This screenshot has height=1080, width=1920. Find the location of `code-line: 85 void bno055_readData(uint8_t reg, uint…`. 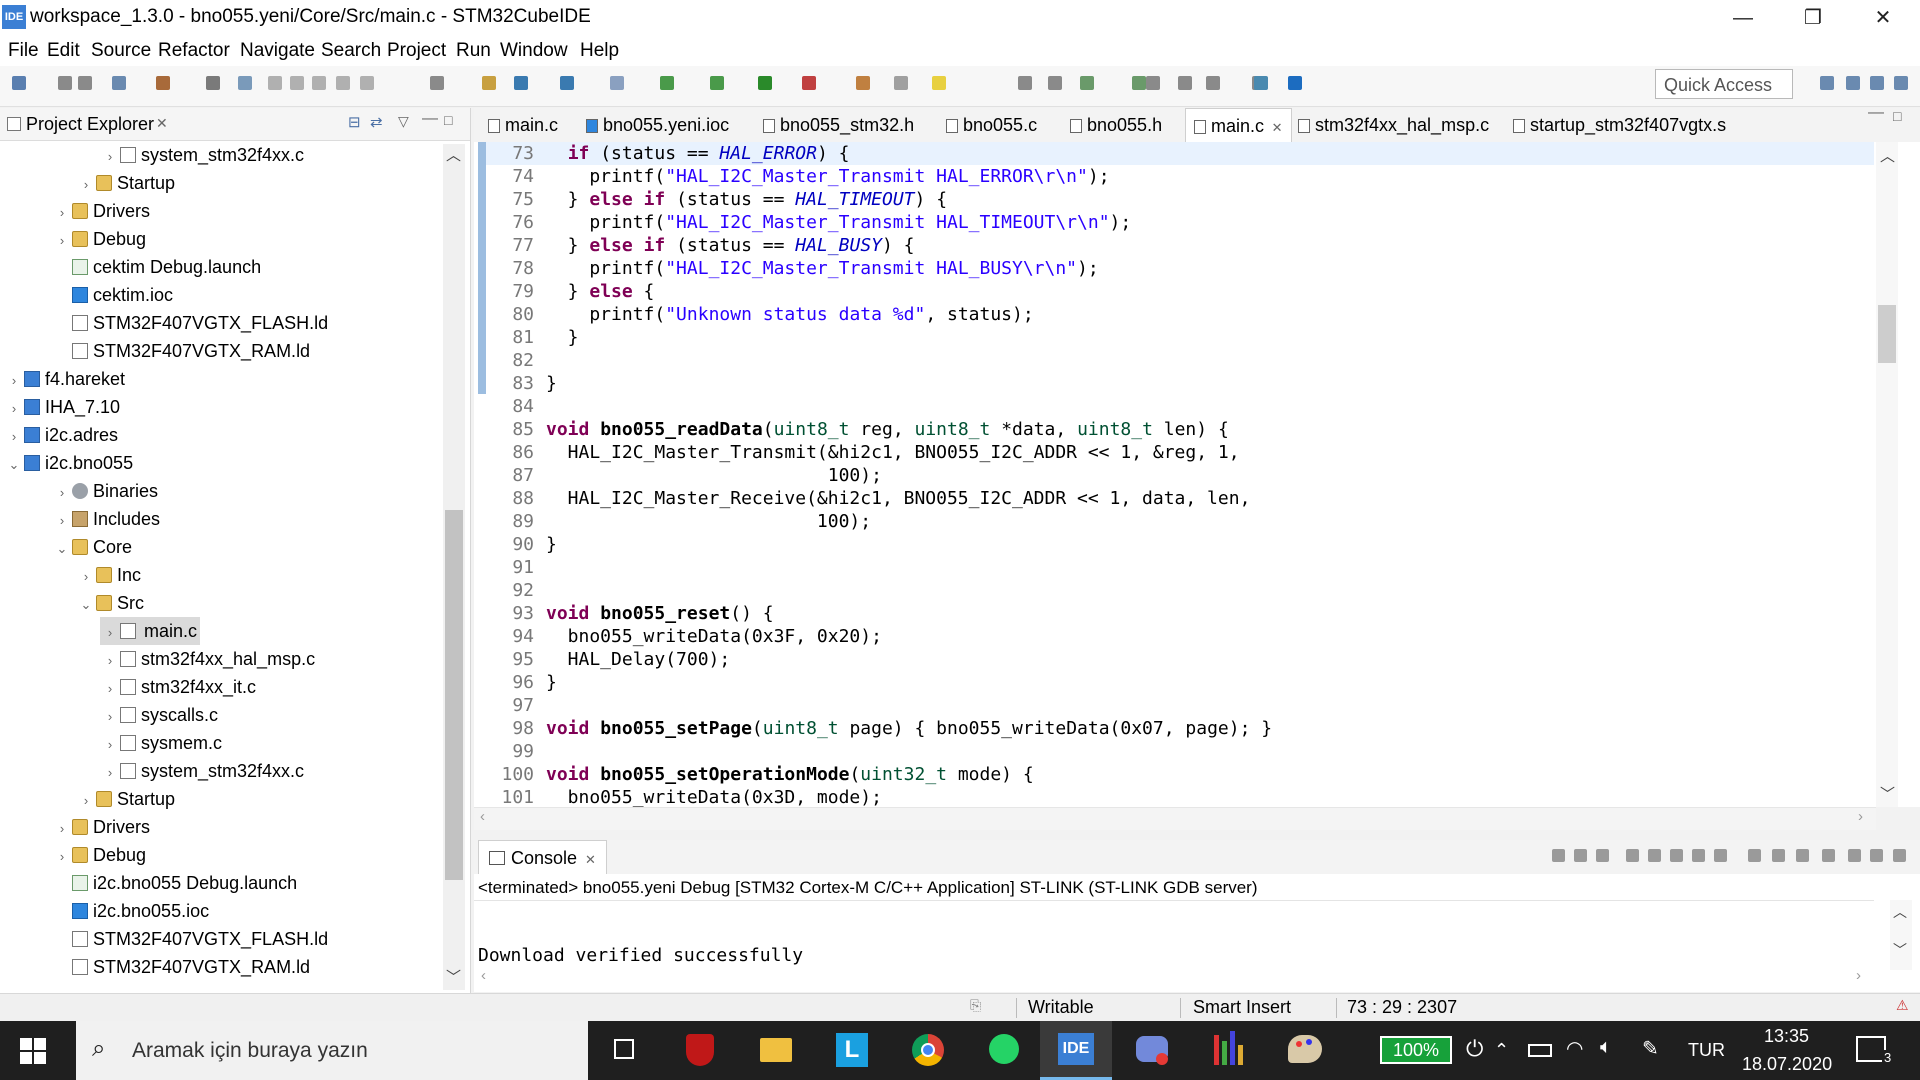

code-line: 85 void bno055_readData(uint8_t reg, uint… is located at coordinates (1180, 429).